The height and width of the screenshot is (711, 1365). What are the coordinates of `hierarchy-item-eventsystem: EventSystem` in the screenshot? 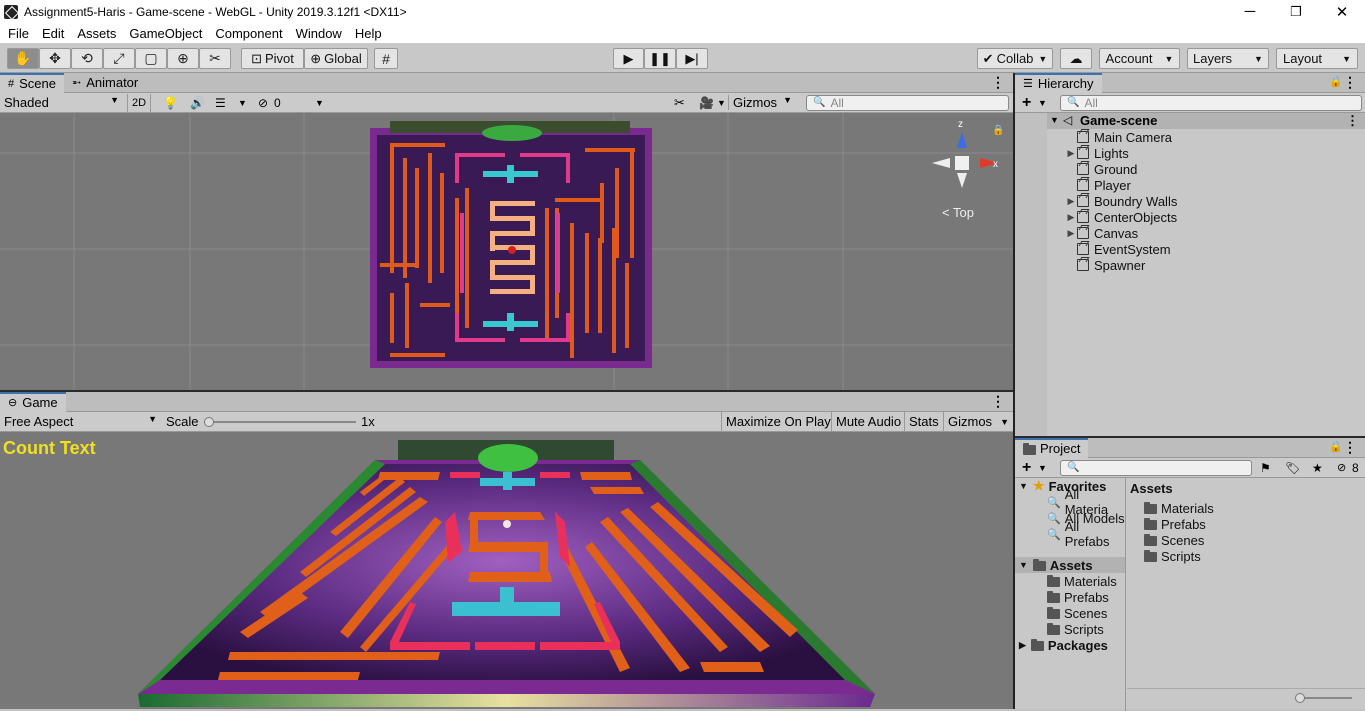 It's located at (1215, 249).